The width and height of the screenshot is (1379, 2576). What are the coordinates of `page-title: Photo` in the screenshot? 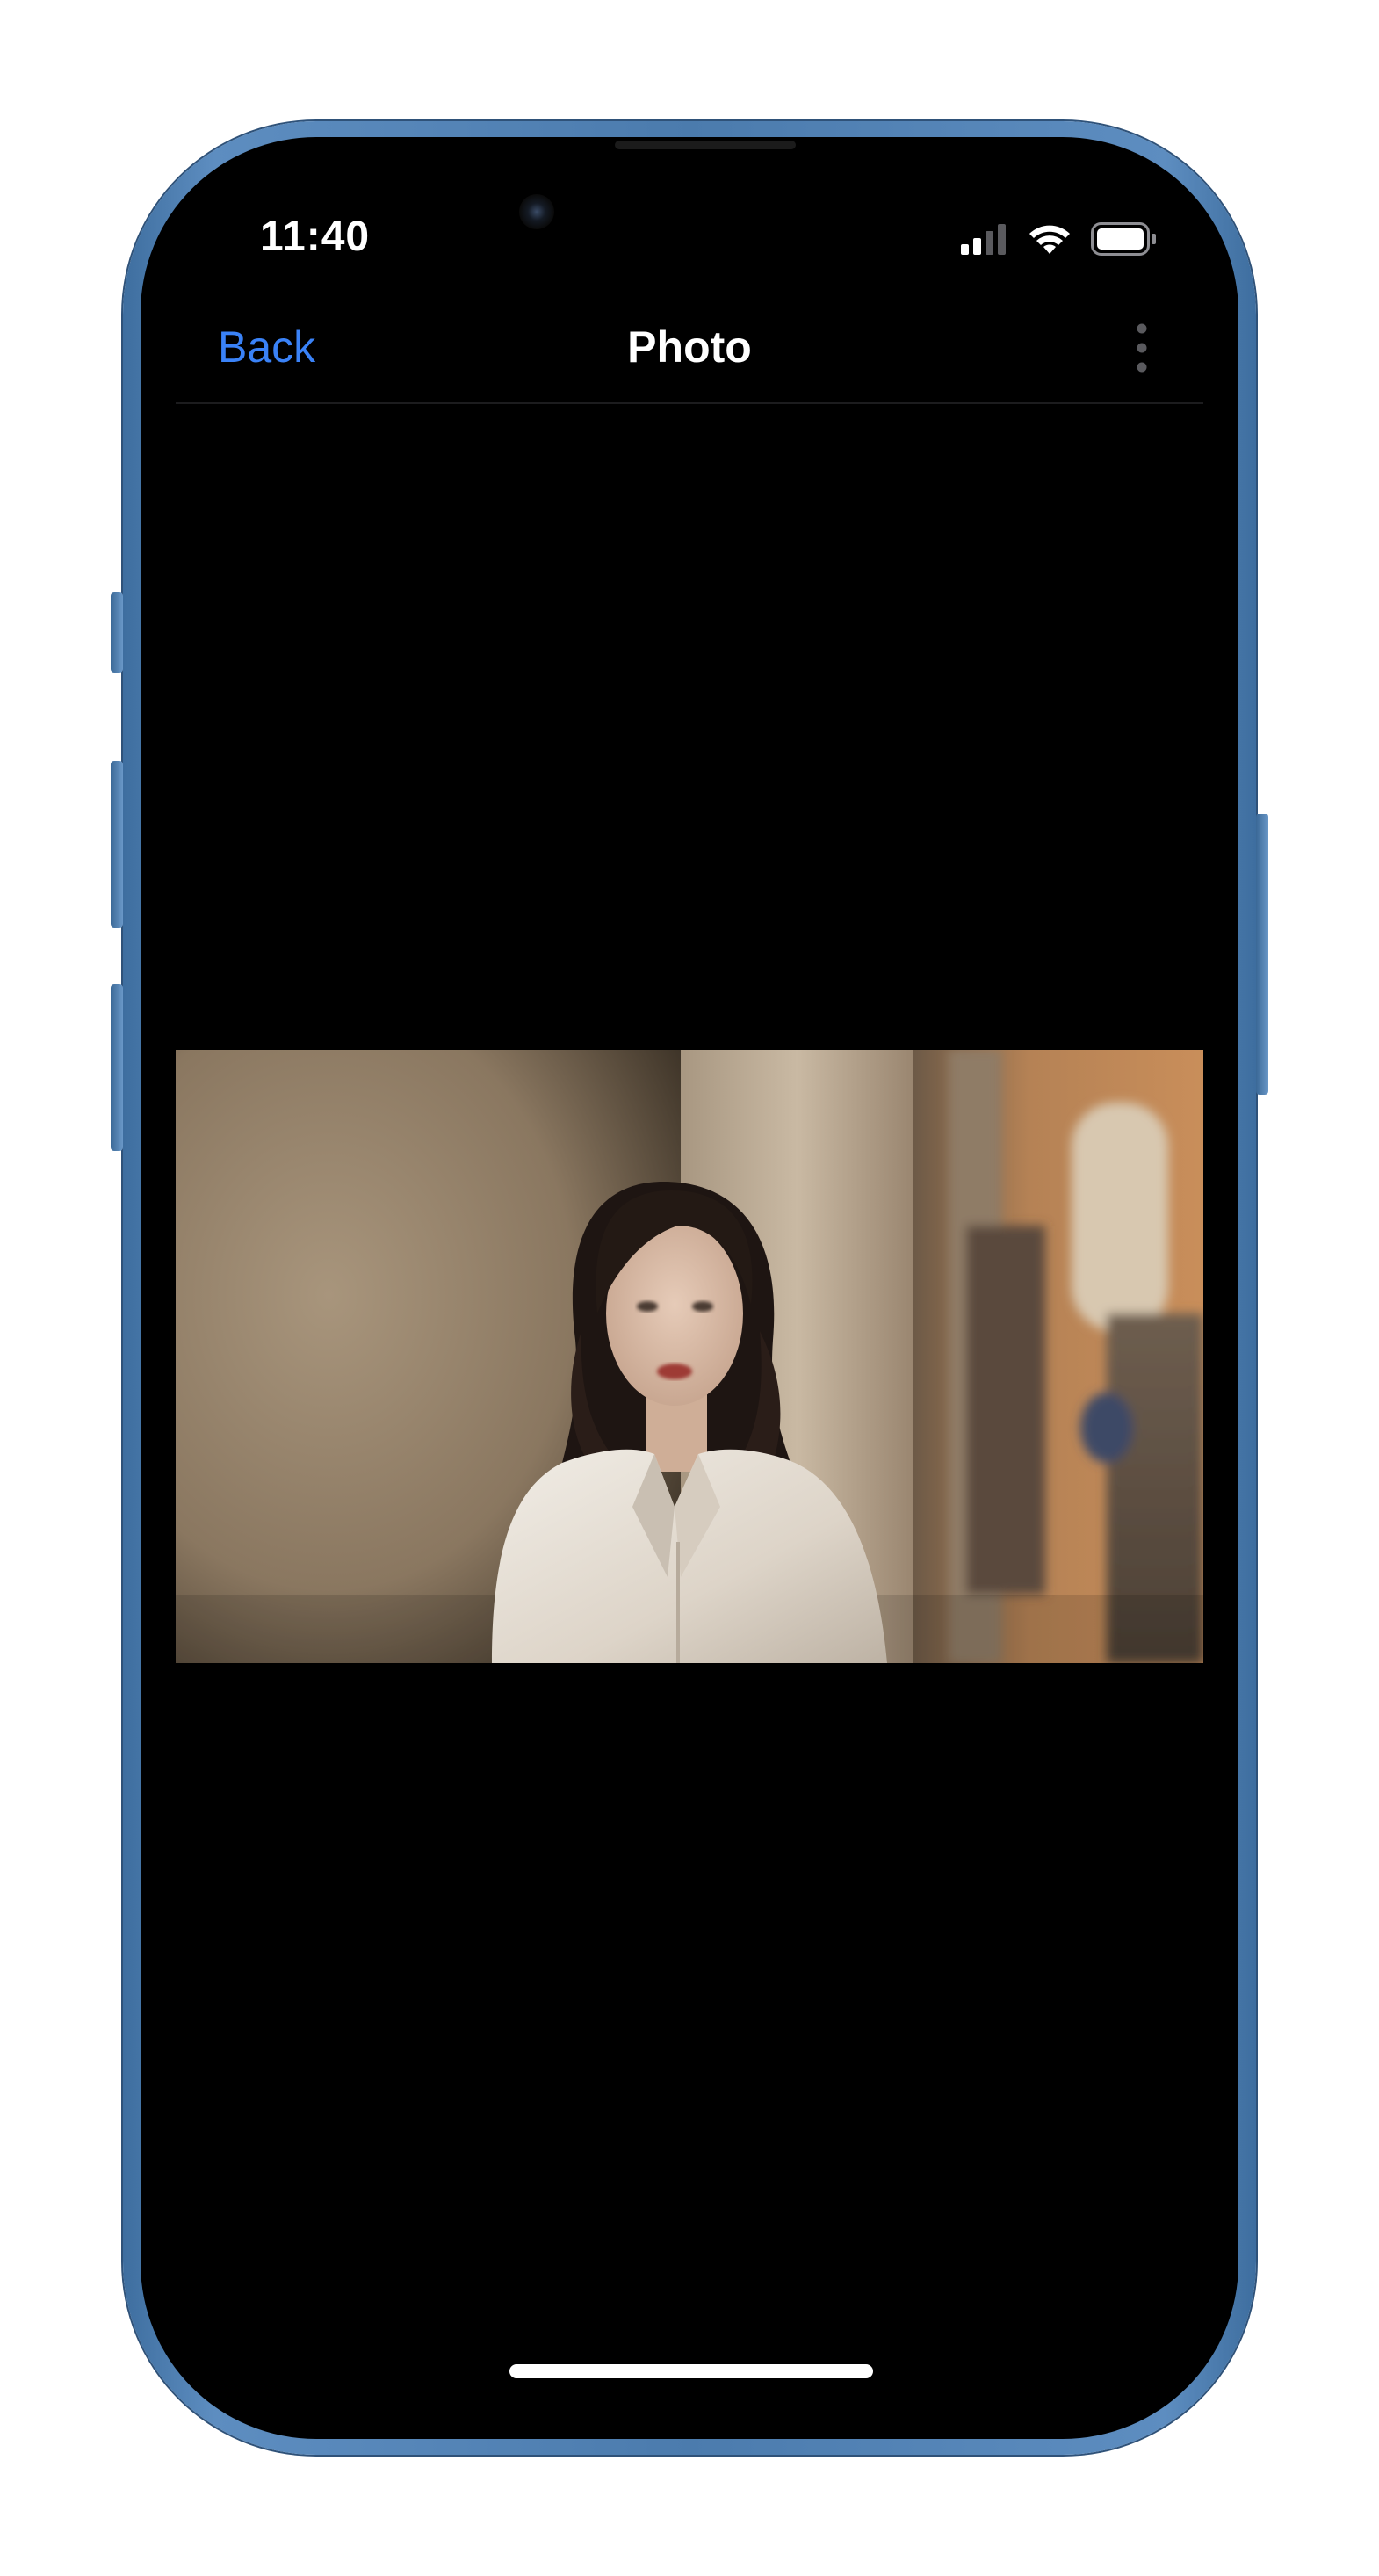 It's located at (689, 347).